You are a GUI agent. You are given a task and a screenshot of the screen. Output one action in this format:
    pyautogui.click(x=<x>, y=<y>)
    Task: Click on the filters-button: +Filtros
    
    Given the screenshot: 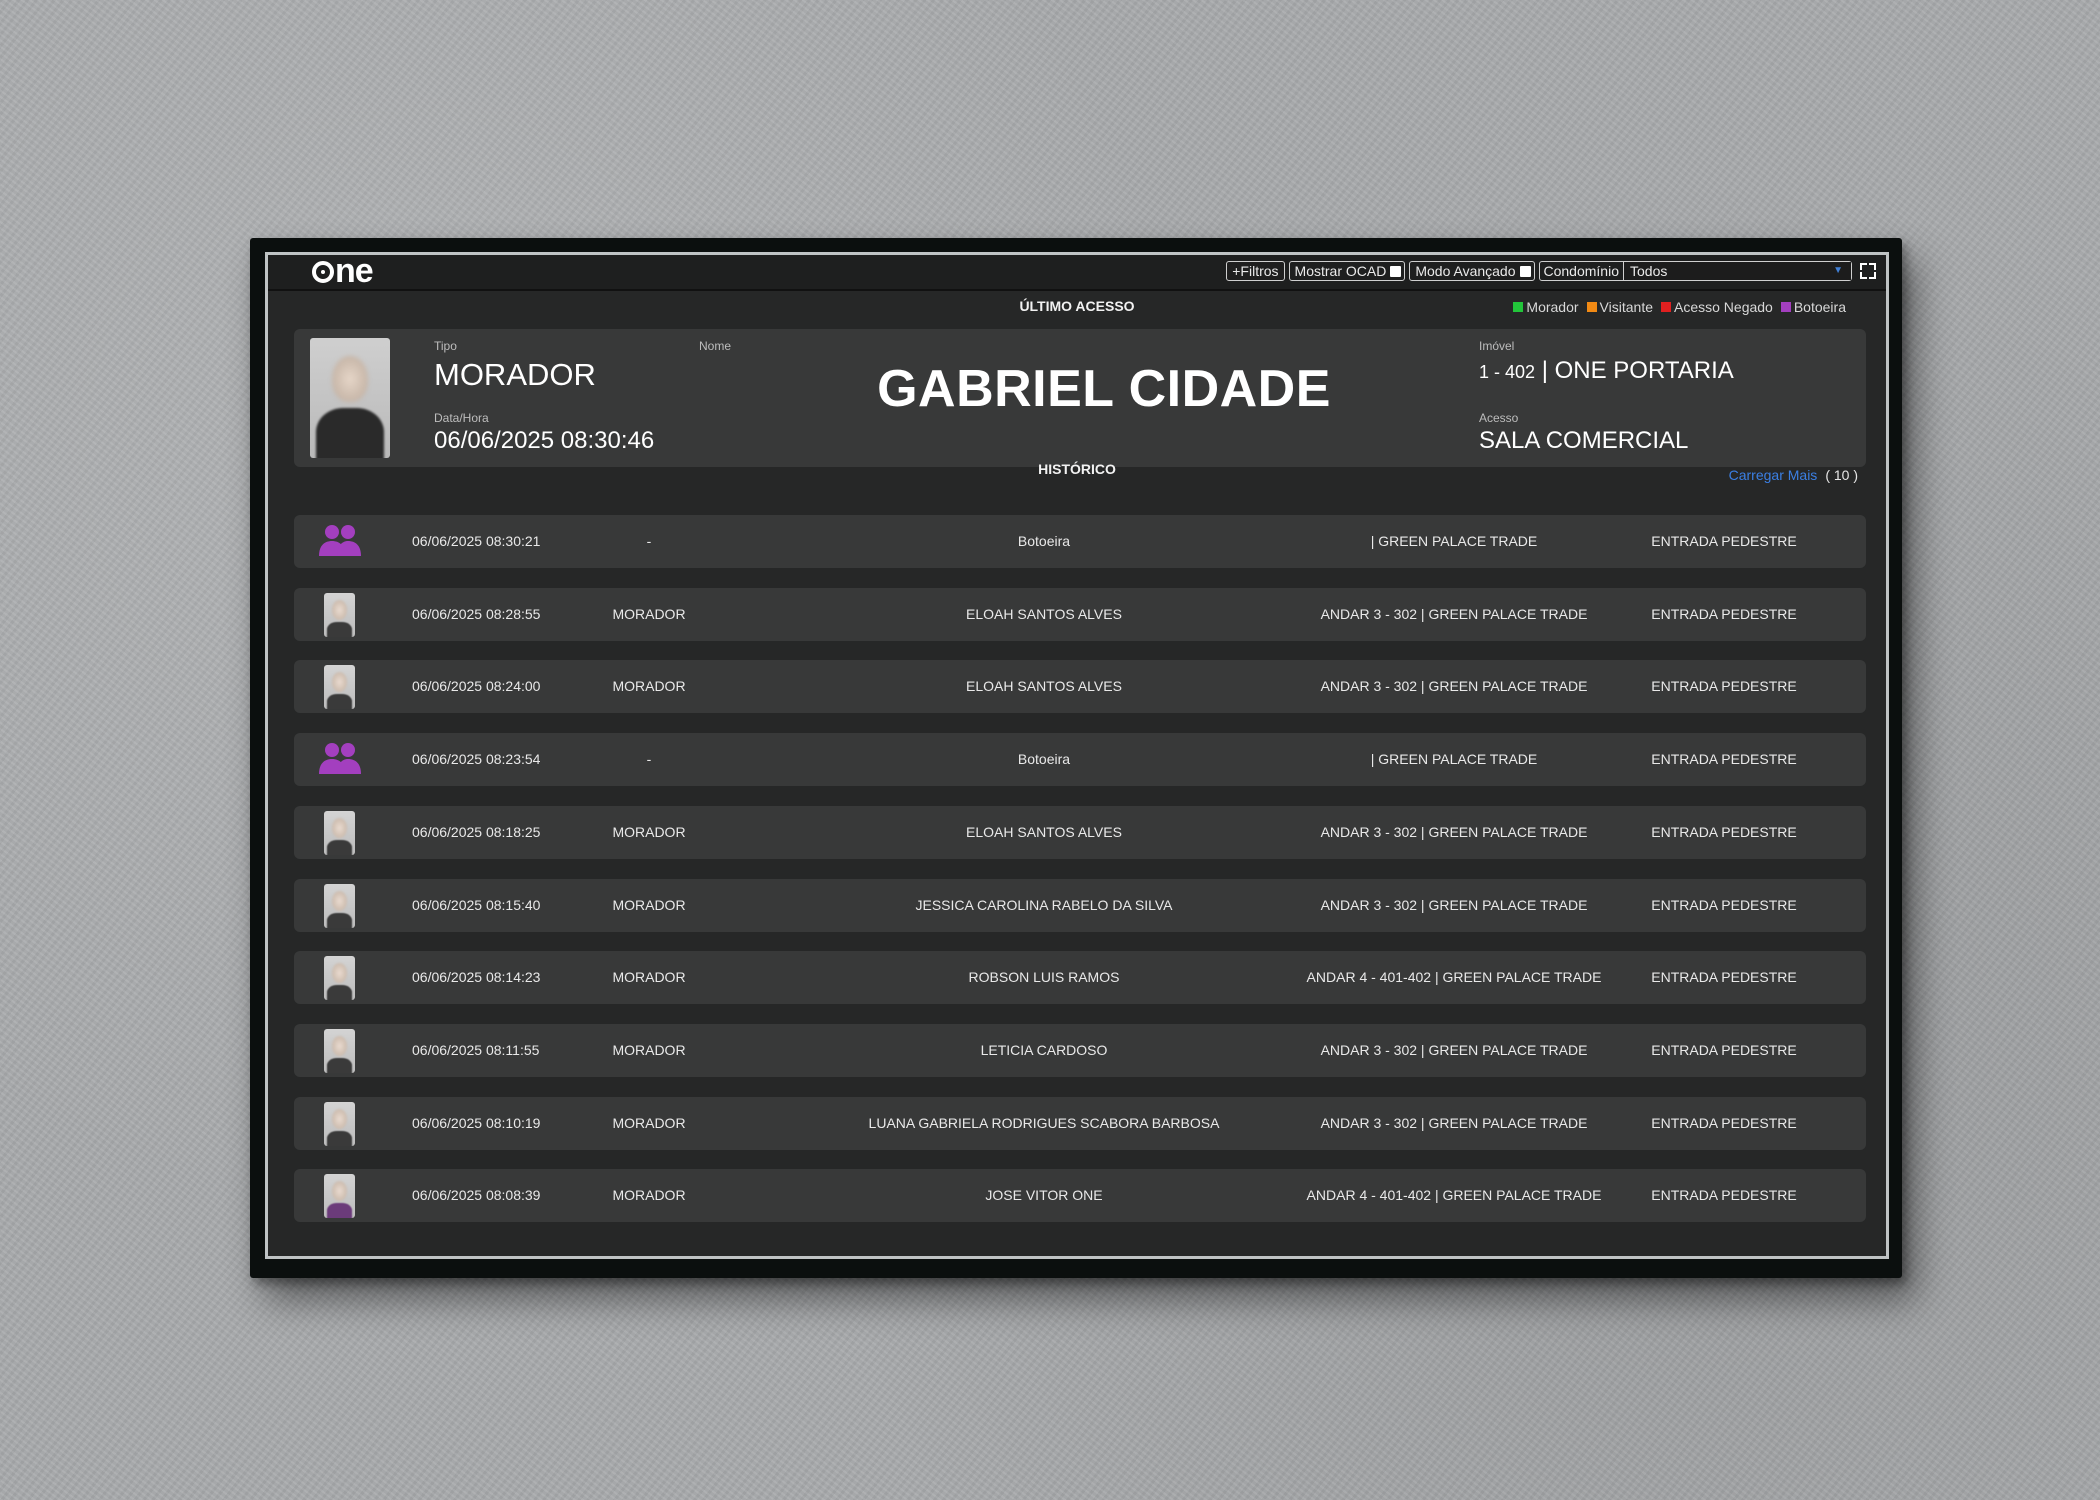 What is the action you would take?
    pyautogui.click(x=1255, y=271)
    